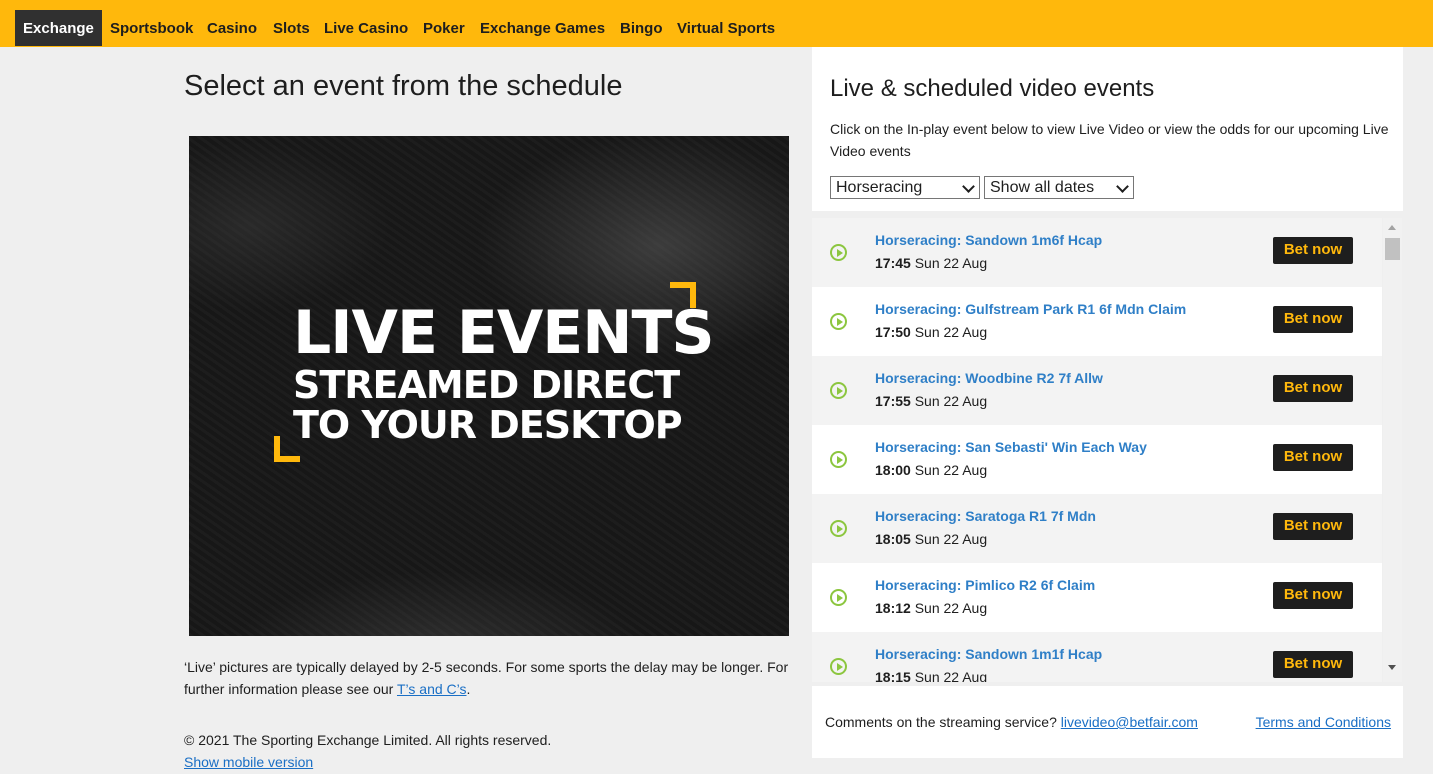 Image resolution: width=1433 pixels, height=774 pixels. I want to click on event-hour: 17:50, so click(893, 332).